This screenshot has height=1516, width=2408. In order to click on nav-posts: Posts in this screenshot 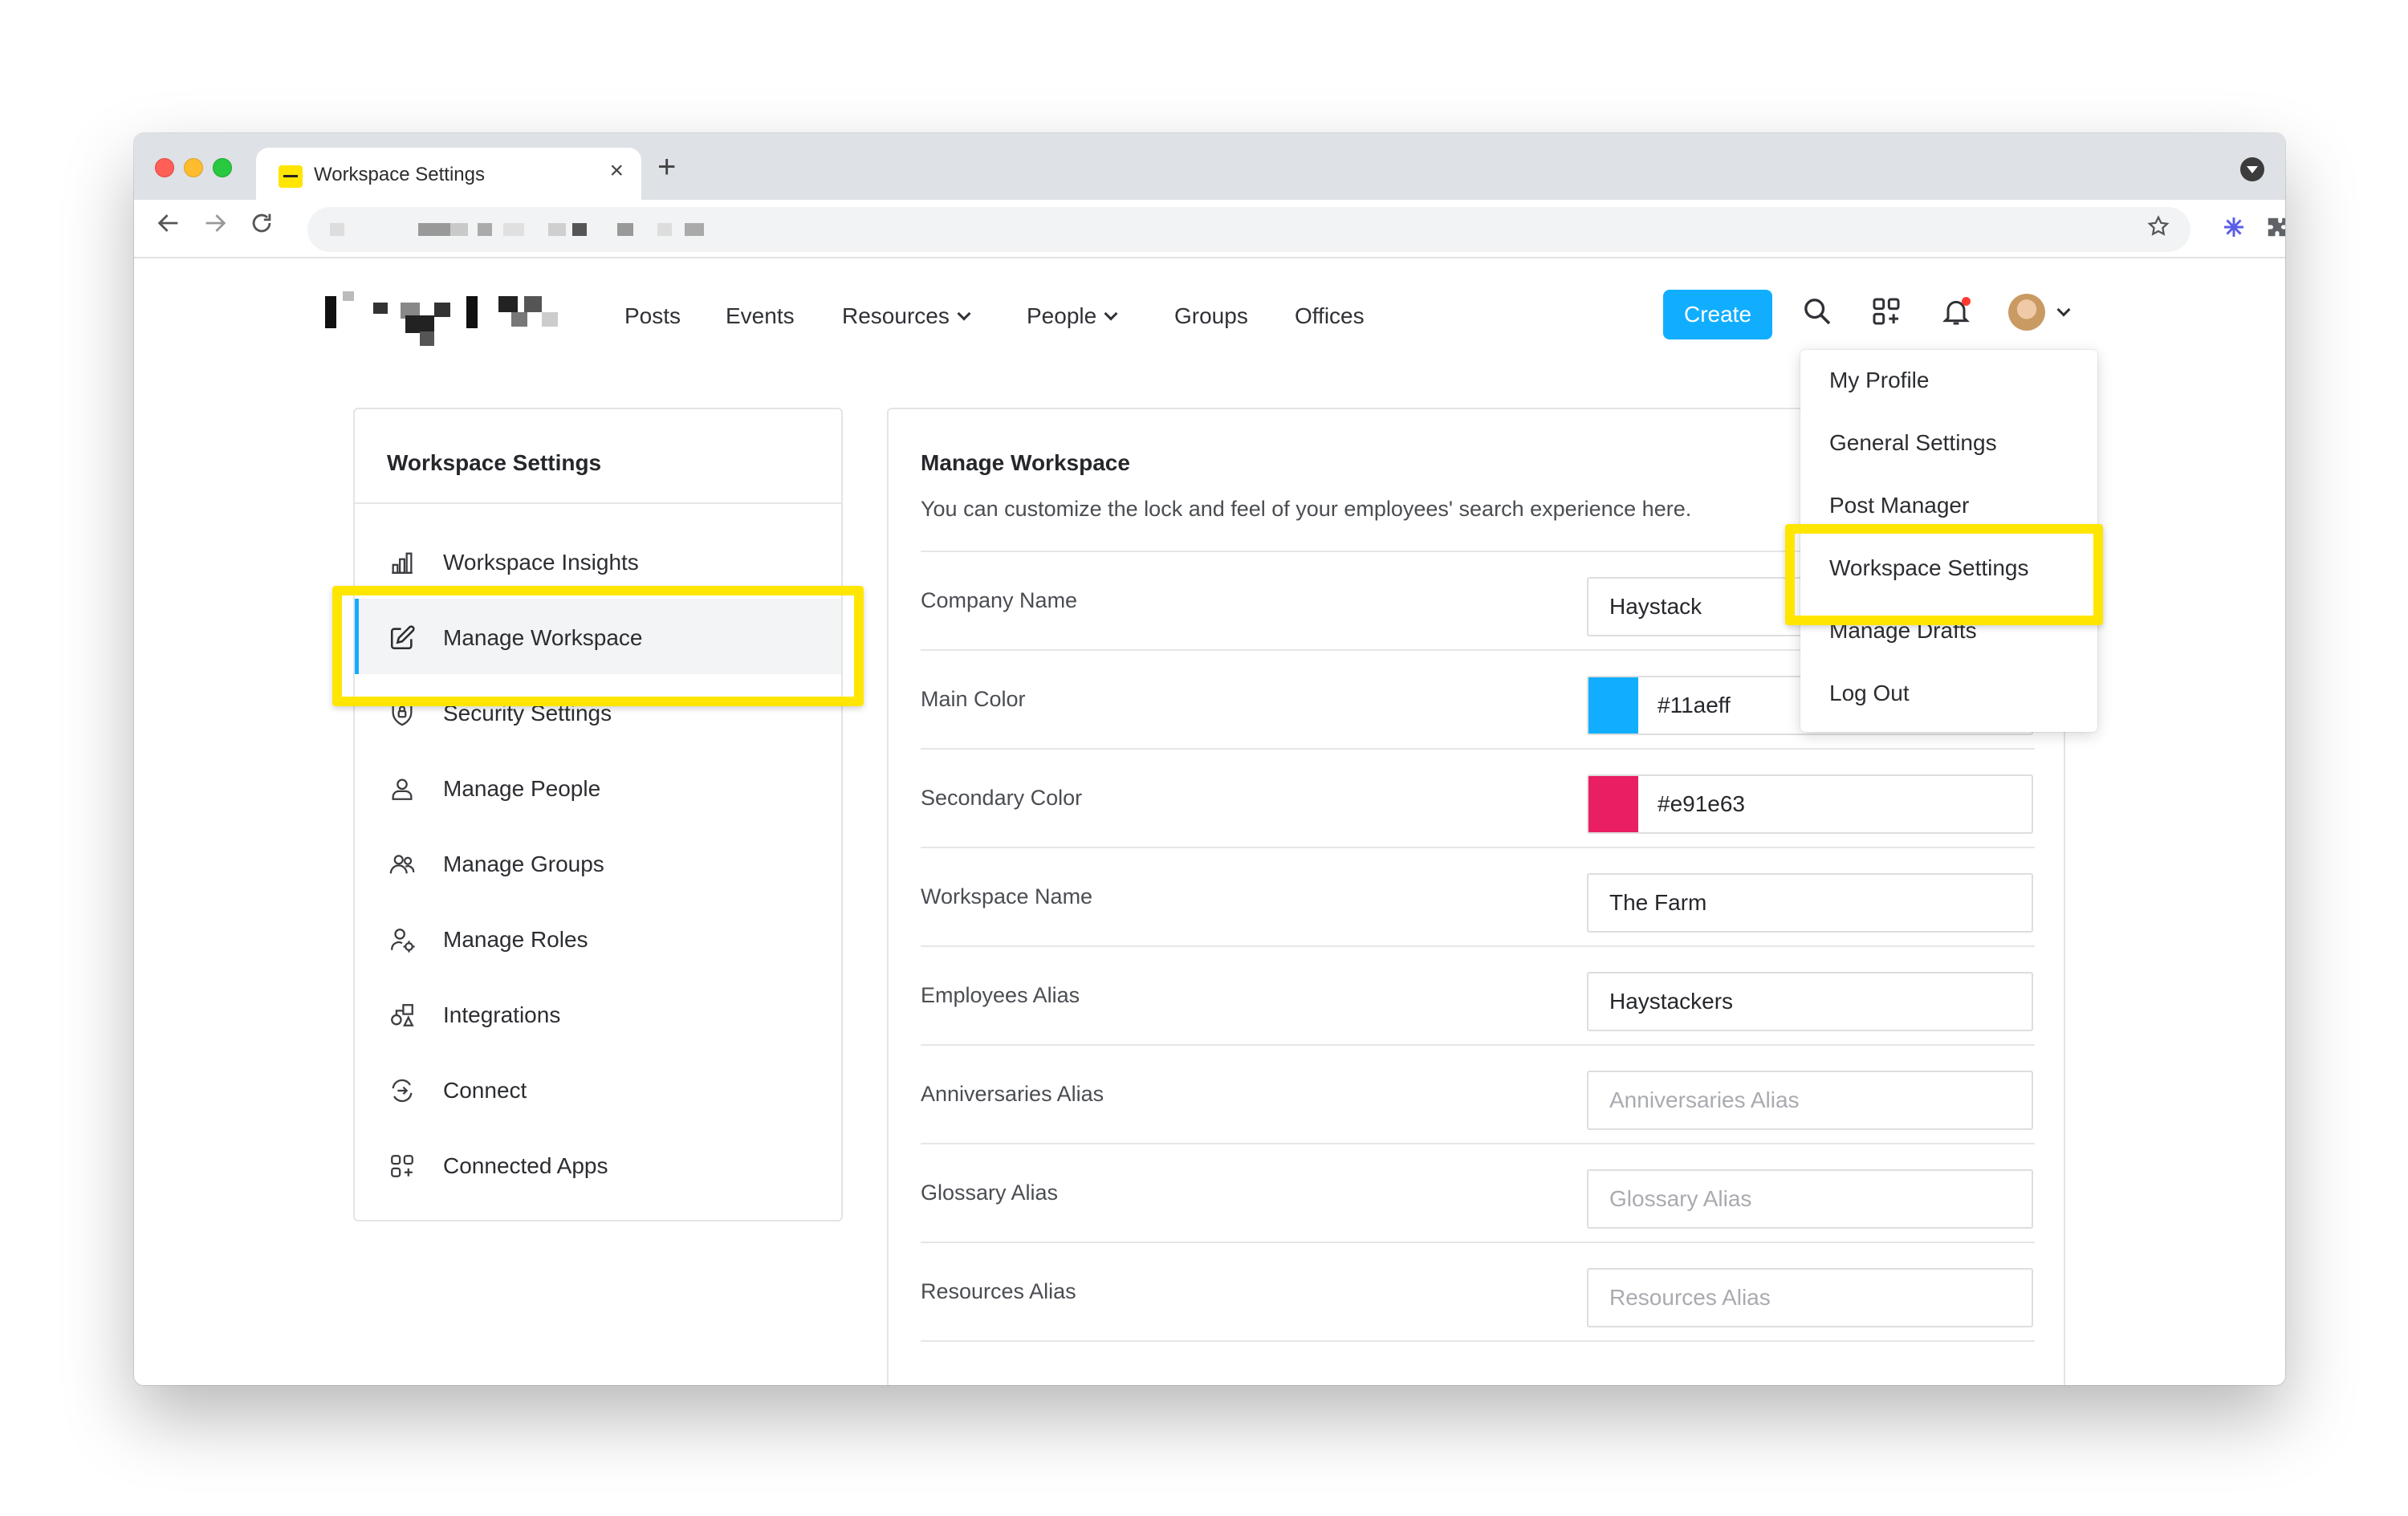, I will do `click(652, 316)`.